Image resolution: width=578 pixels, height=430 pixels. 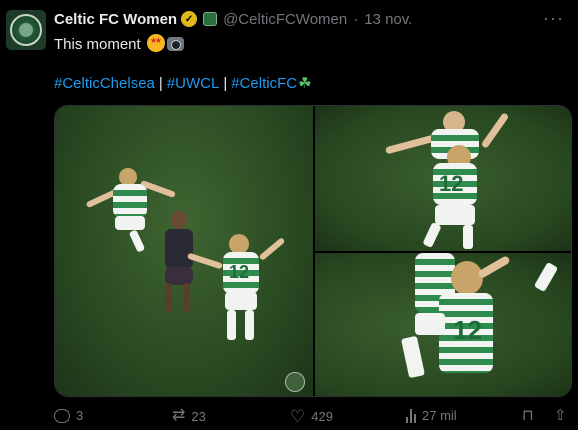 I want to click on repost-count: 23, so click(x=198, y=416).